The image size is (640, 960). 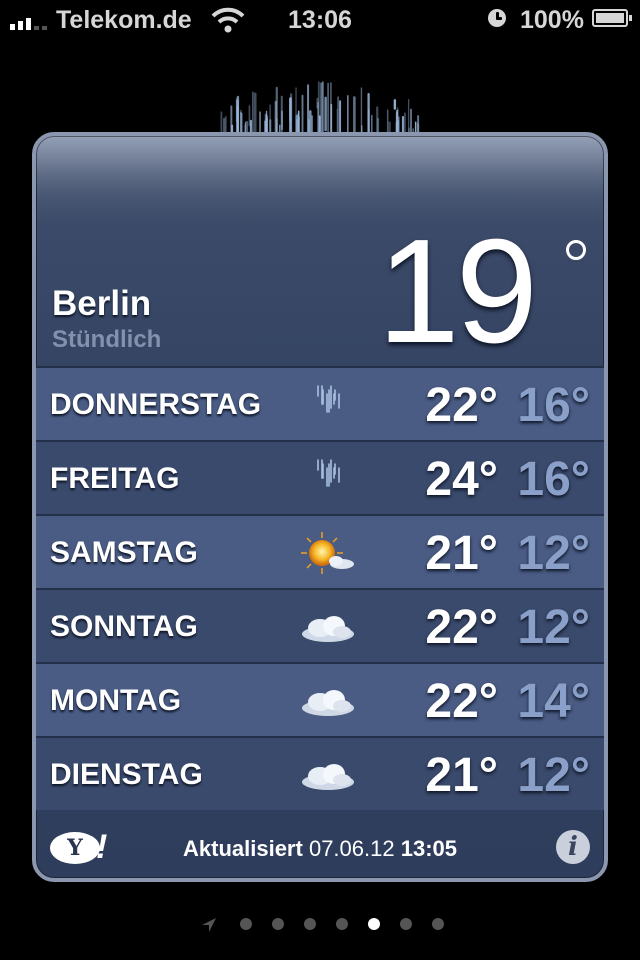 I want to click on forecast-day: DIENSTAG, so click(x=126, y=774).